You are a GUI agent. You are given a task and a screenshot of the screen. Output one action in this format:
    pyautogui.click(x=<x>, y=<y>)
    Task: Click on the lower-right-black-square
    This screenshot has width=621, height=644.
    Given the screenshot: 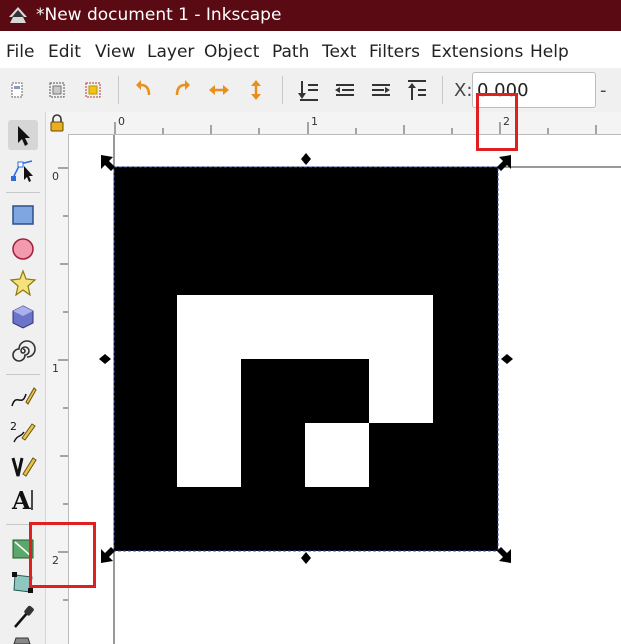 What is the action you would take?
    pyautogui.click(x=401, y=455)
    